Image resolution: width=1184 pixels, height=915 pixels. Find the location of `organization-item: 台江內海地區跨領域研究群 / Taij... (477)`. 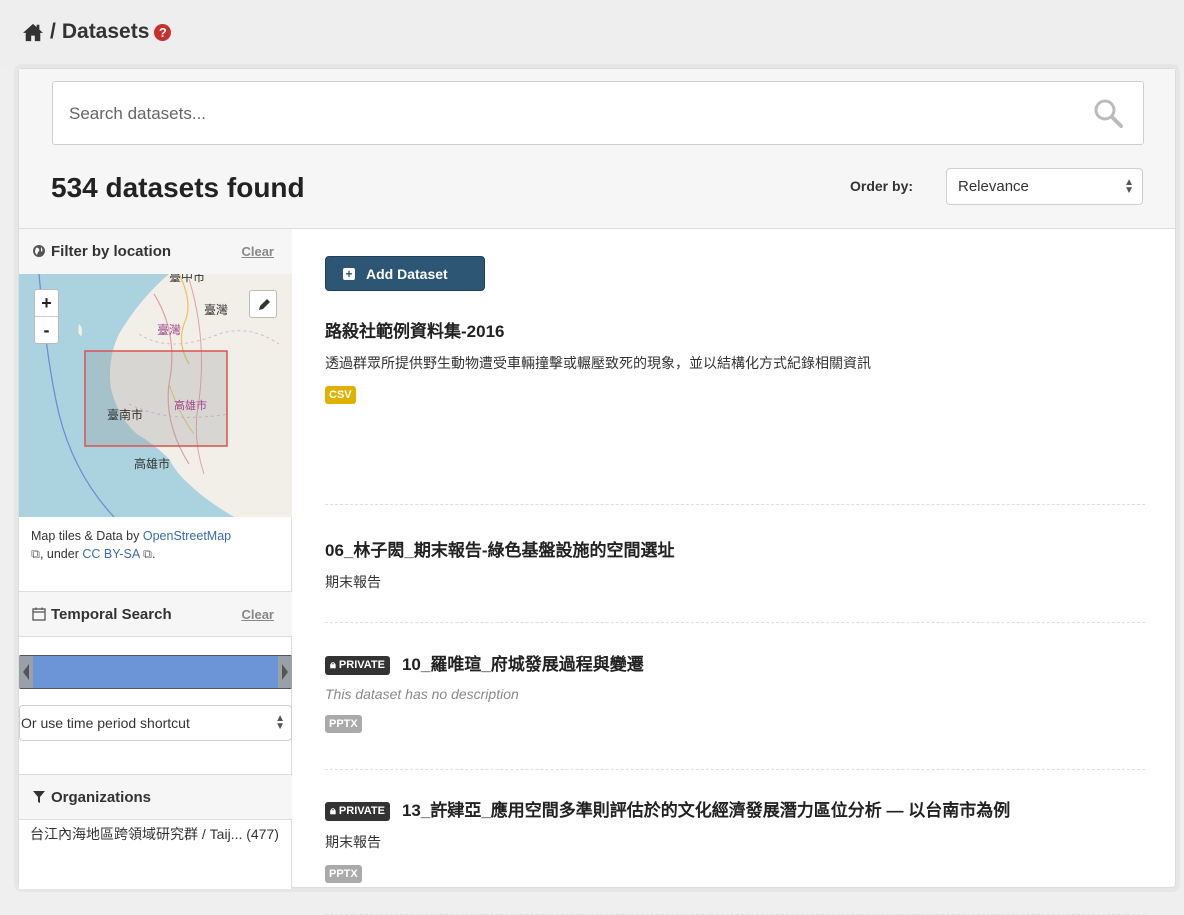

organization-item: 台江內海地區跨領域研究群 / Taij... (477) is located at coordinates (157, 834).